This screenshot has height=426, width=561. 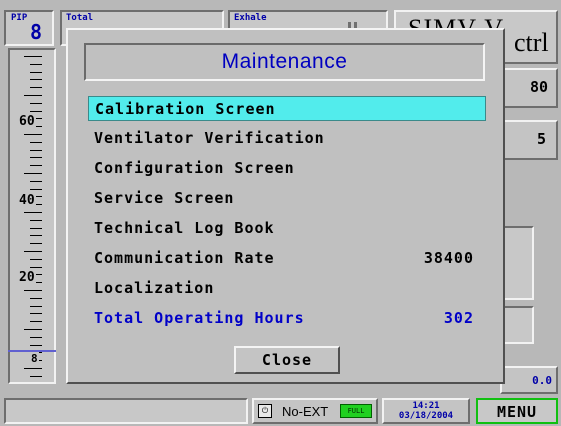 What do you see at coordinates (287, 198) in the screenshot?
I see `menu-item-service-screen: Service Screen` at bounding box center [287, 198].